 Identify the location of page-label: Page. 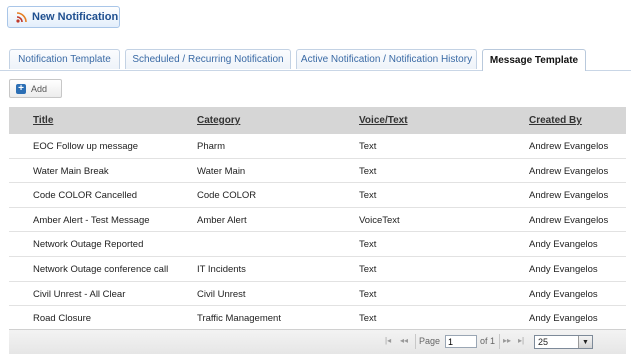
(430, 341).